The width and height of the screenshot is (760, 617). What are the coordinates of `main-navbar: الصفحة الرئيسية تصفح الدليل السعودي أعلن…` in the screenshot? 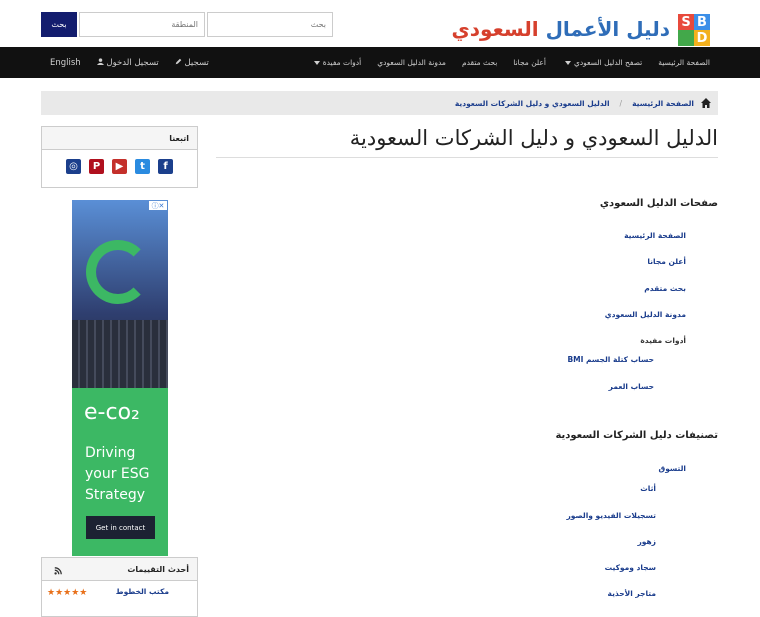 It's located at (380, 62).